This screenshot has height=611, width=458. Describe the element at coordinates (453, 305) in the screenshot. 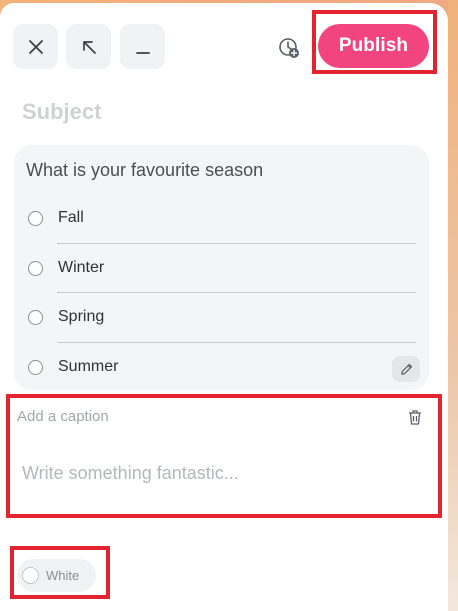

I see `background-edge` at that location.